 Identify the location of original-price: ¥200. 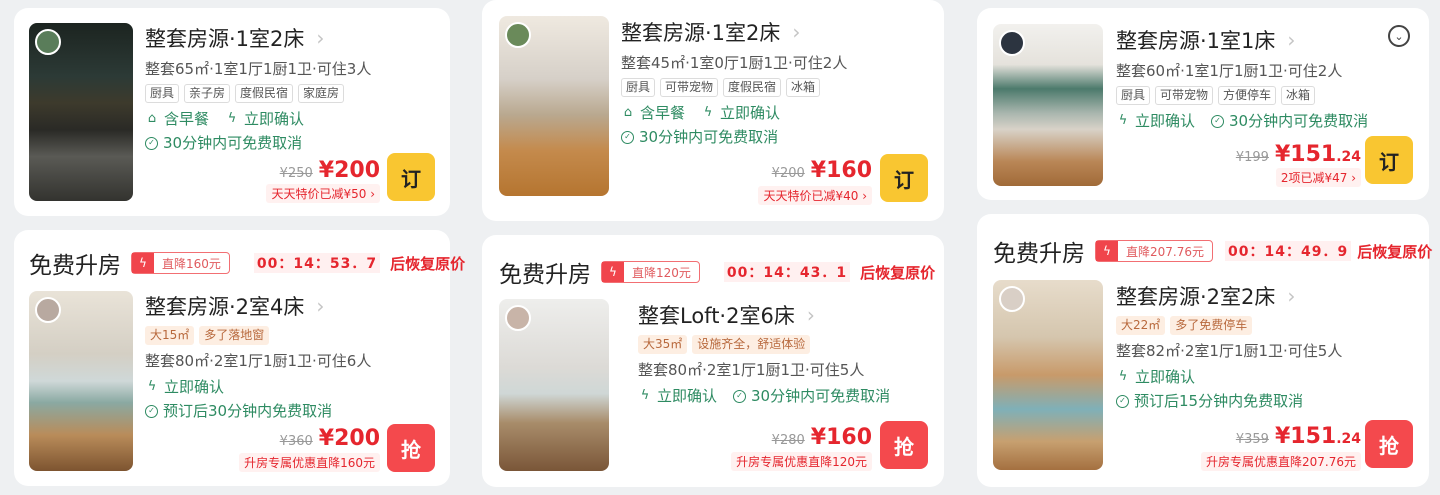
(788, 173).